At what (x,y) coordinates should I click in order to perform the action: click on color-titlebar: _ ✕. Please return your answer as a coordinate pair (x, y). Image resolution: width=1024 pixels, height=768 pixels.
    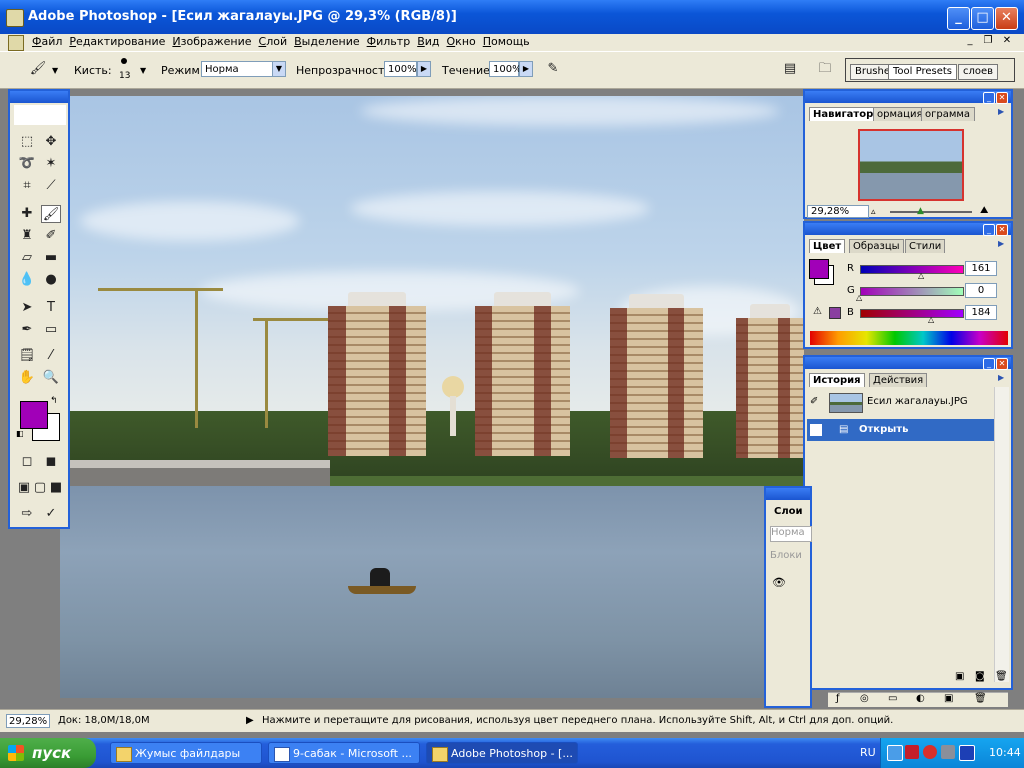
    Looking at the image, I should click on (908, 229).